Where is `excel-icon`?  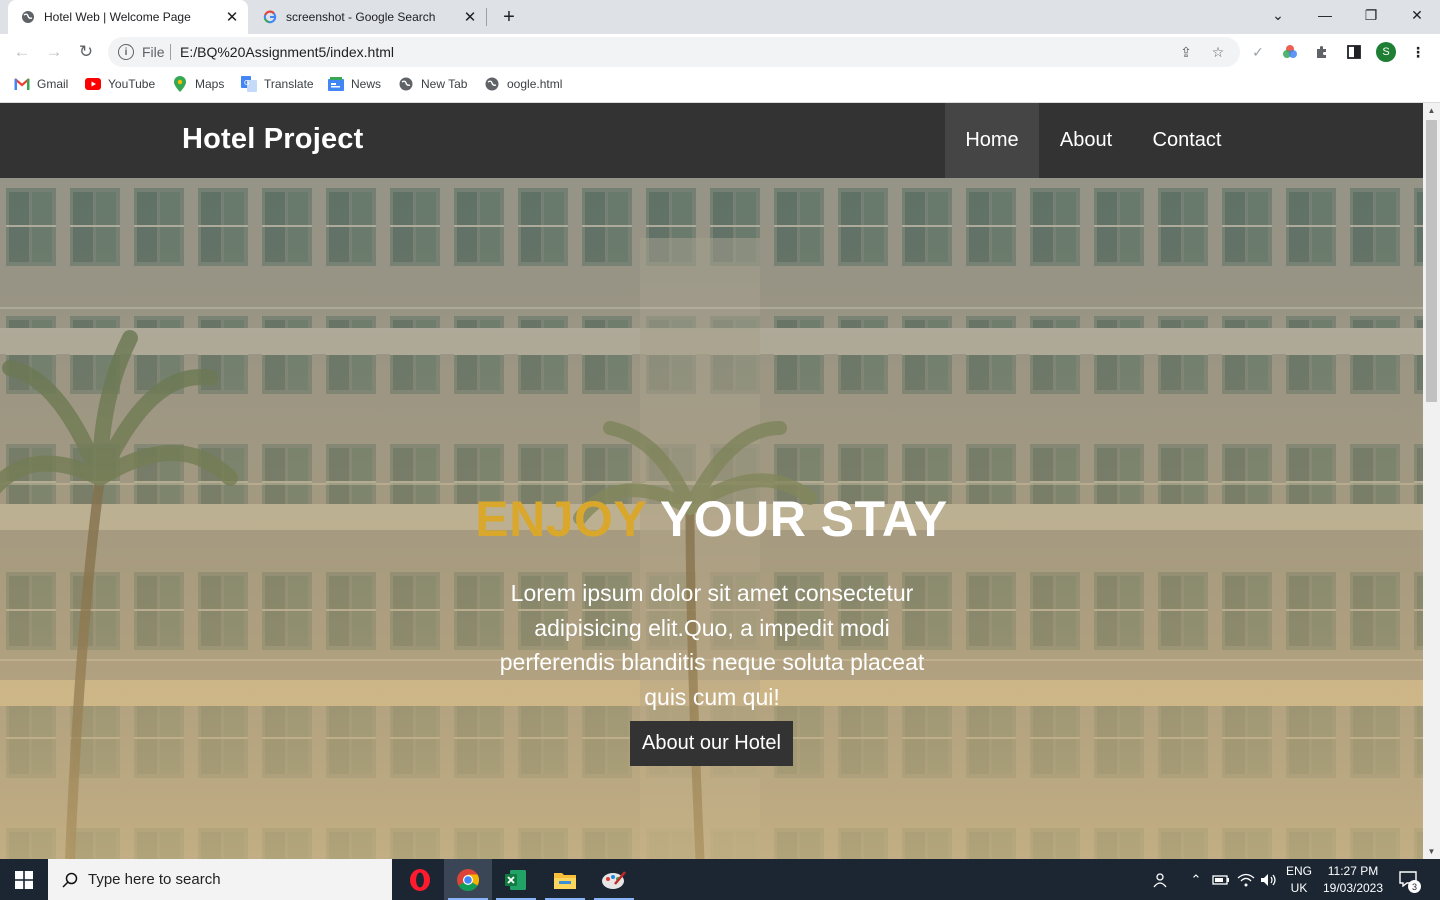
excel-icon is located at coordinates (515, 879).